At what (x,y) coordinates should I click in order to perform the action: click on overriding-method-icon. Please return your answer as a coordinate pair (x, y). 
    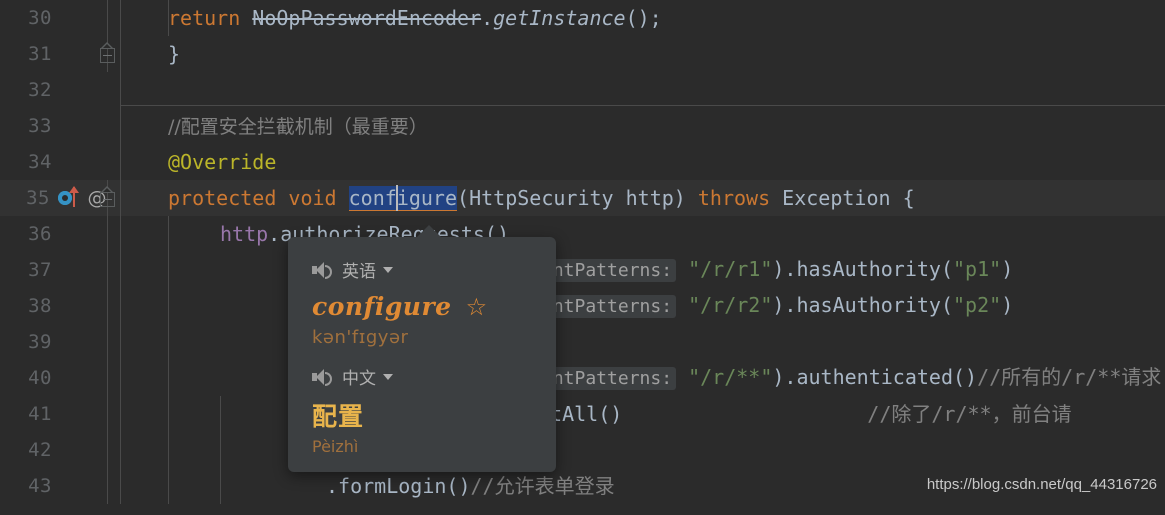
    Looking at the image, I should click on (71, 197).